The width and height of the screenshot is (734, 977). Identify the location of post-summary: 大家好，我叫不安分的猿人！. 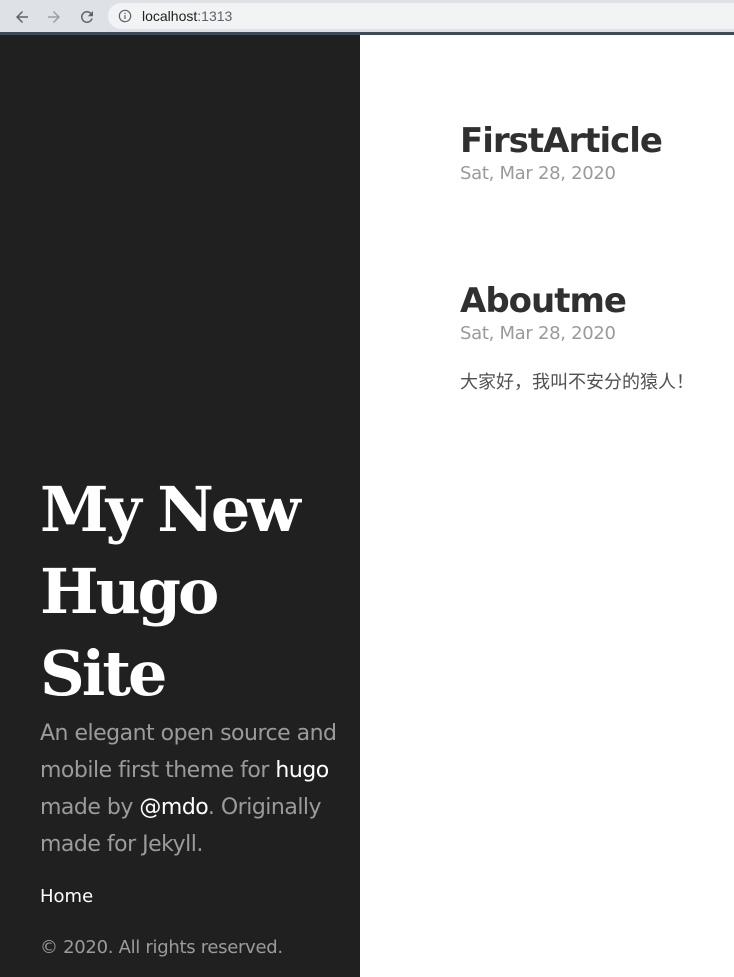
(577, 382).